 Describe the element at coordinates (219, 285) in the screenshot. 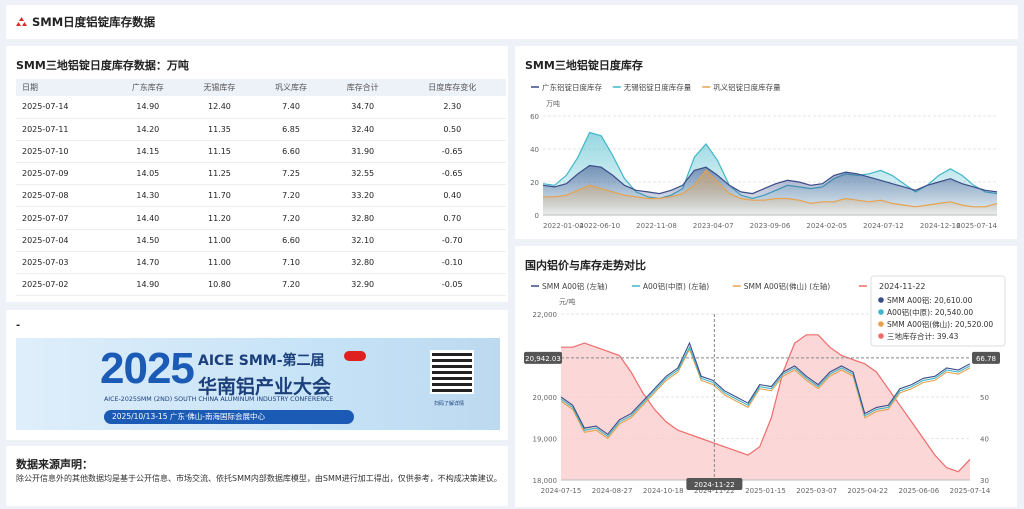

I see `table-cell: 10.80` at that location.